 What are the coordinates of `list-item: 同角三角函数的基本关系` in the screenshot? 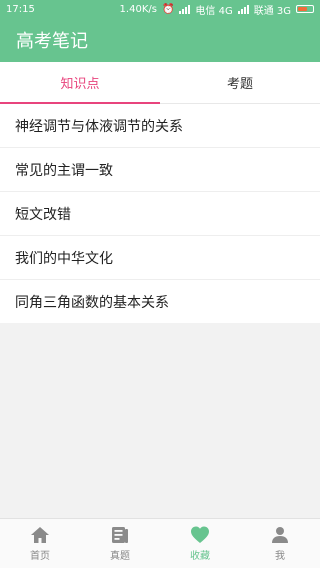 It's located at (160, 301).